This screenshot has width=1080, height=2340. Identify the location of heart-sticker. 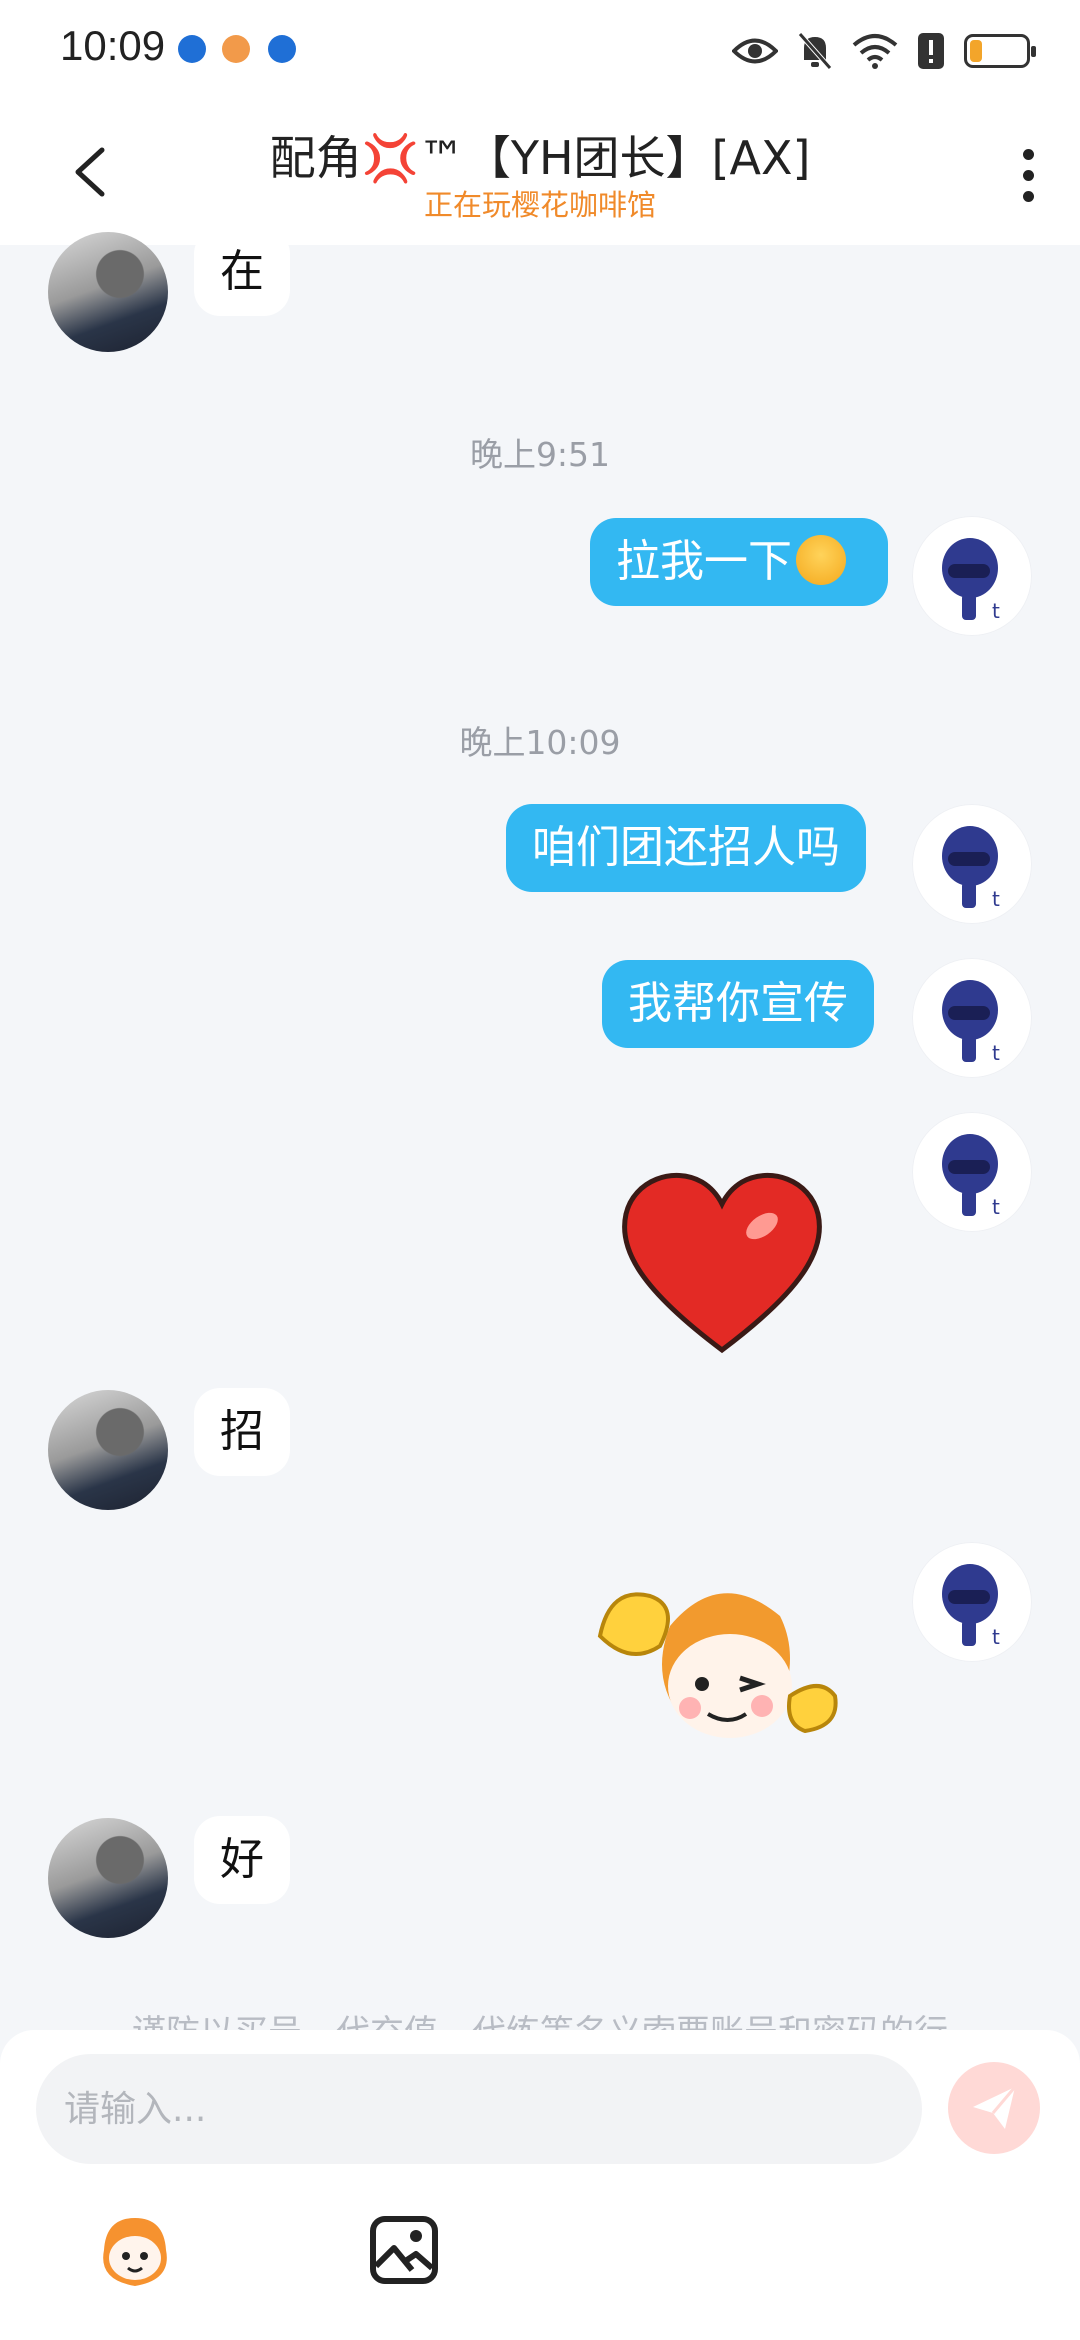
(722, 1260).